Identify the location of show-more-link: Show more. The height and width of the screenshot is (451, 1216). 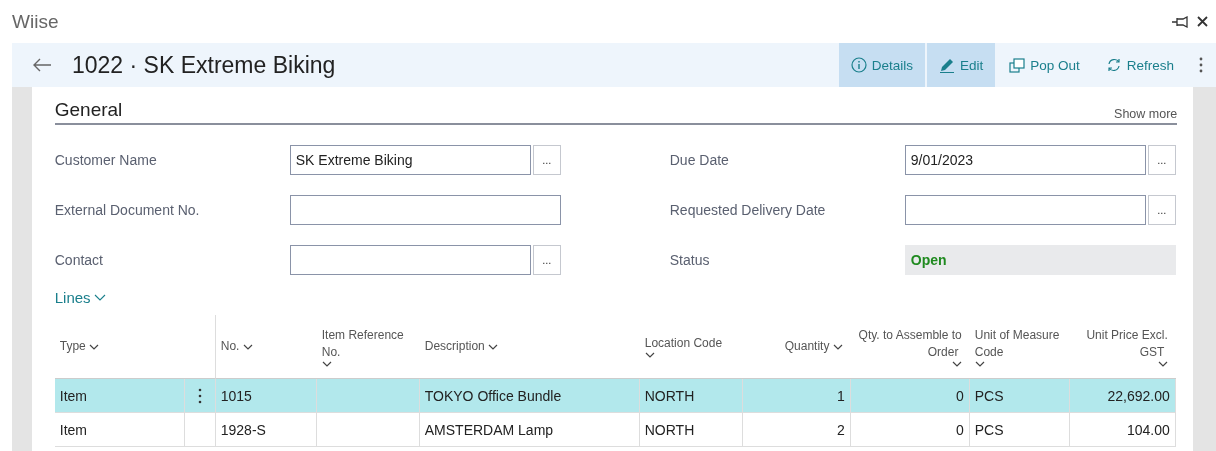
(1146, 114).